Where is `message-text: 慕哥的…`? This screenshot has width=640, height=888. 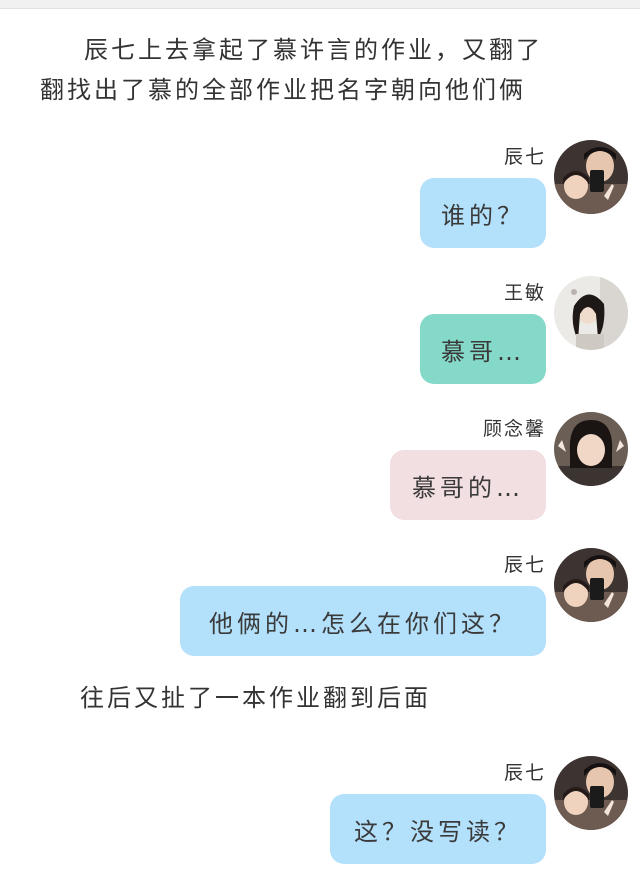
message-text: 慕哥的… is located at coordinates (468, 487).